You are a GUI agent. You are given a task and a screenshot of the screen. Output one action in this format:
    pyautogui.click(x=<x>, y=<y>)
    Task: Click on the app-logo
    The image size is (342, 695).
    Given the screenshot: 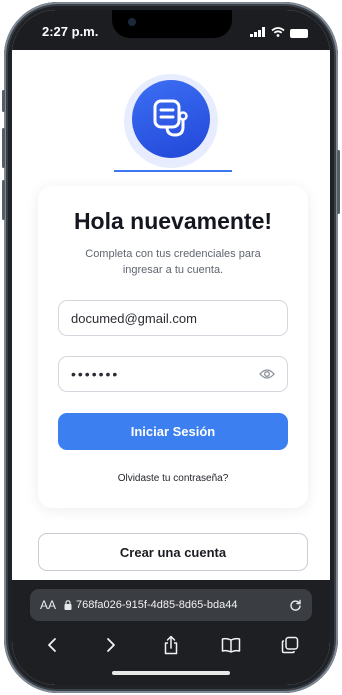 What is the action you would take?
    pyautogui.click(x=171, y=121)
    